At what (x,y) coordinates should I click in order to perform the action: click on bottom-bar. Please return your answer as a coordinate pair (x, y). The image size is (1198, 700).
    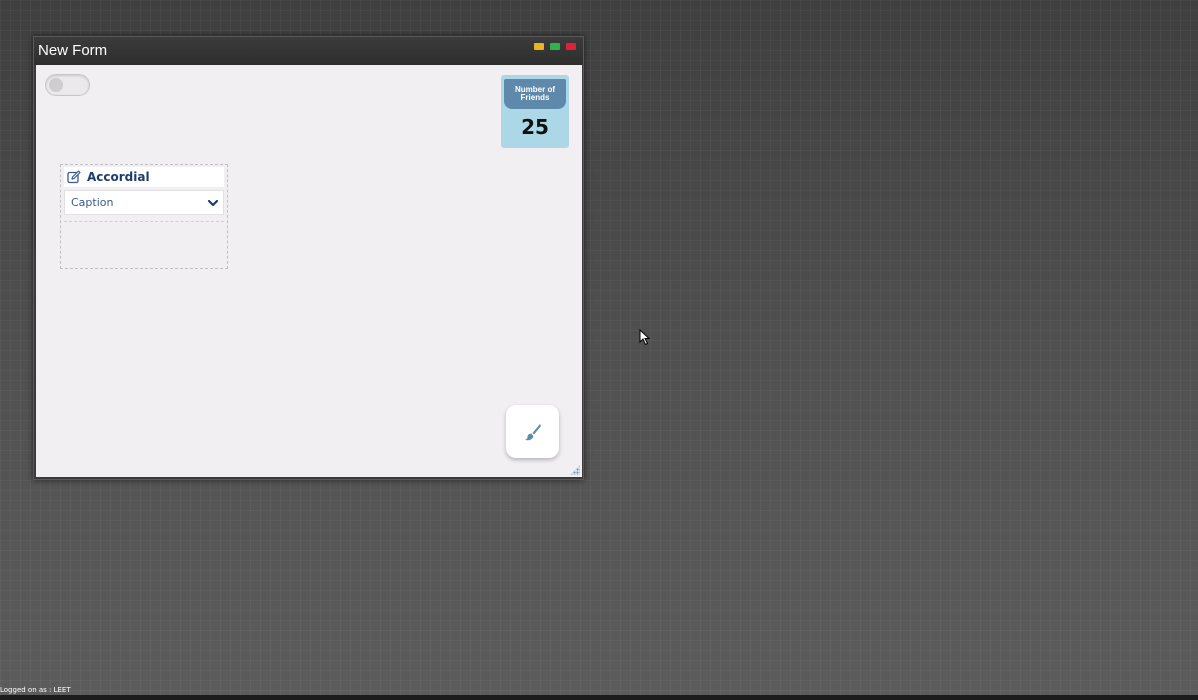
    Looking at the image, I should click on (599, 697).